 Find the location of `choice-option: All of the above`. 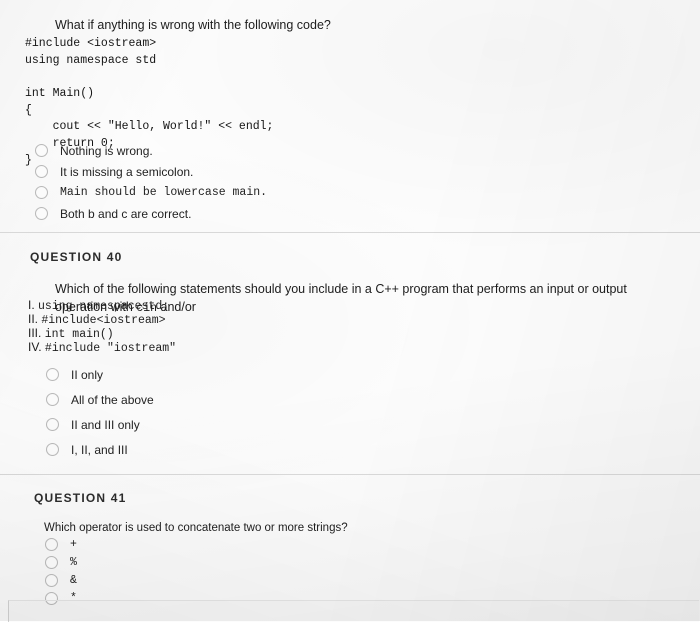

choice-option: All of the above is located at coordinates (296, 399).